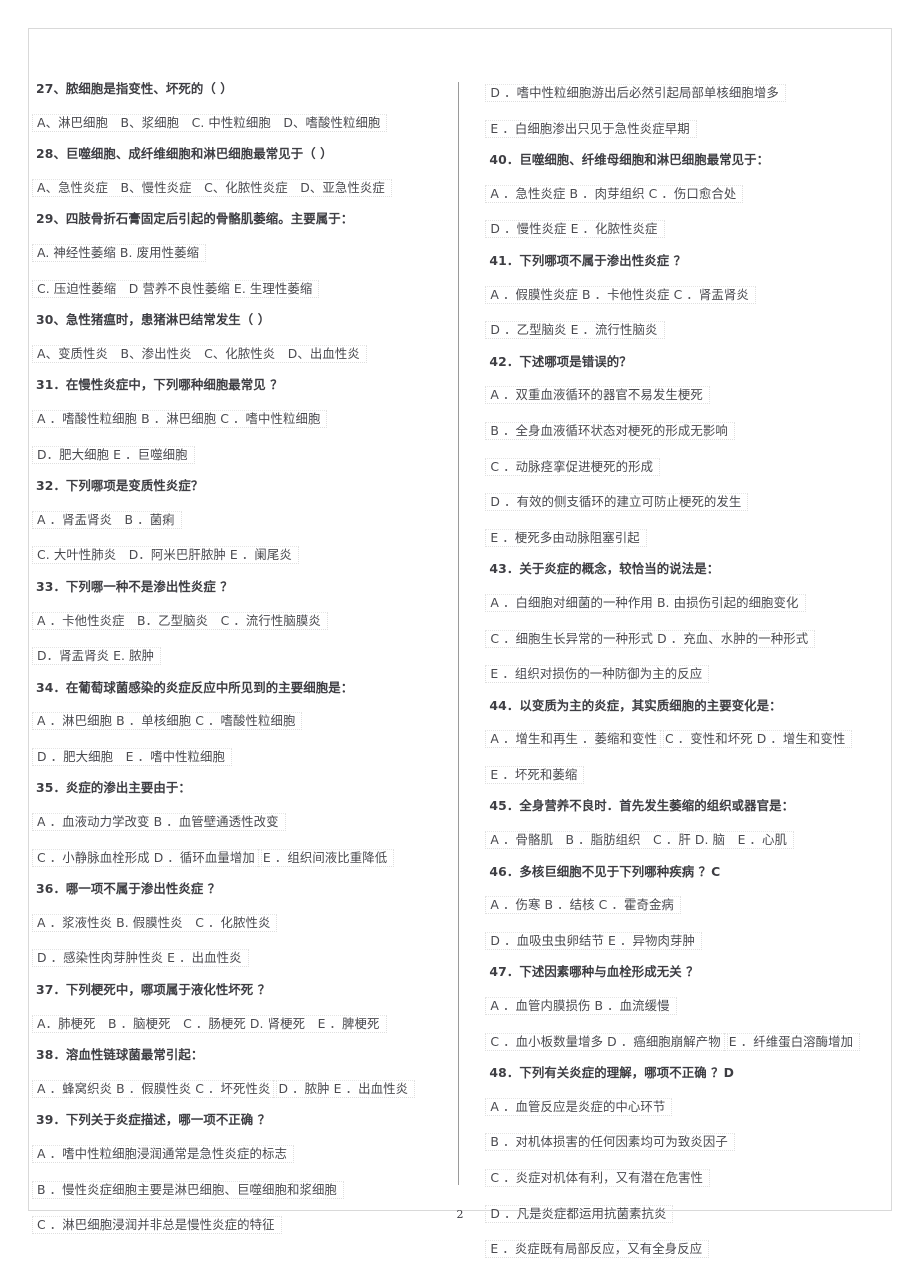 This screenshot has width=920, height=1269. Describe the element at coordinates (107, 519) in the screenshot. I see `answer-option-row: A ．肾盂肾炎 B ．菌痢` at that location.